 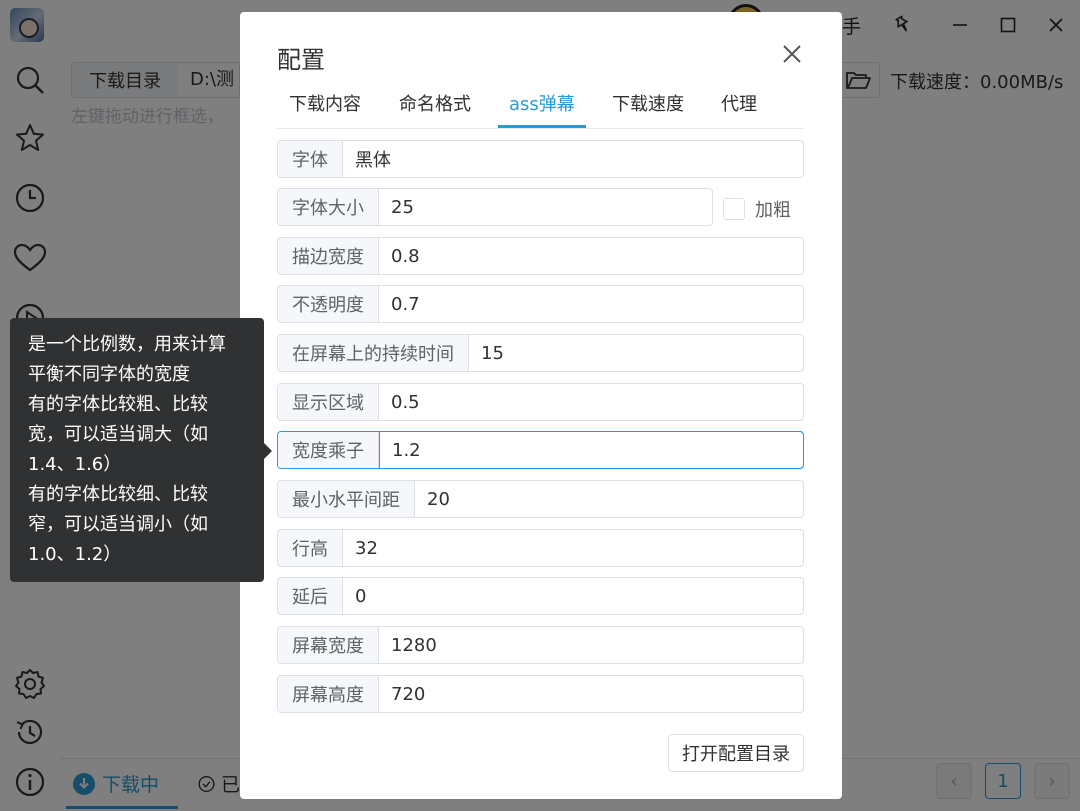 What do you see at coordinates (268, 451) in the screenshot?
I see `tooltip-arrow` at bounding box center [268, 451].